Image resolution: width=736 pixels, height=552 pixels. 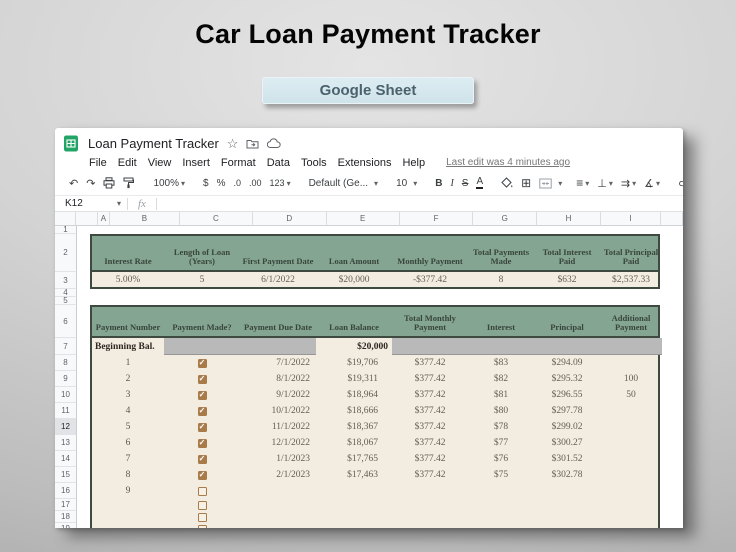 What do you see at coordinates (451, 183) in the screenshot?
I see `italic-button: I` at bounding box center [451, 183].